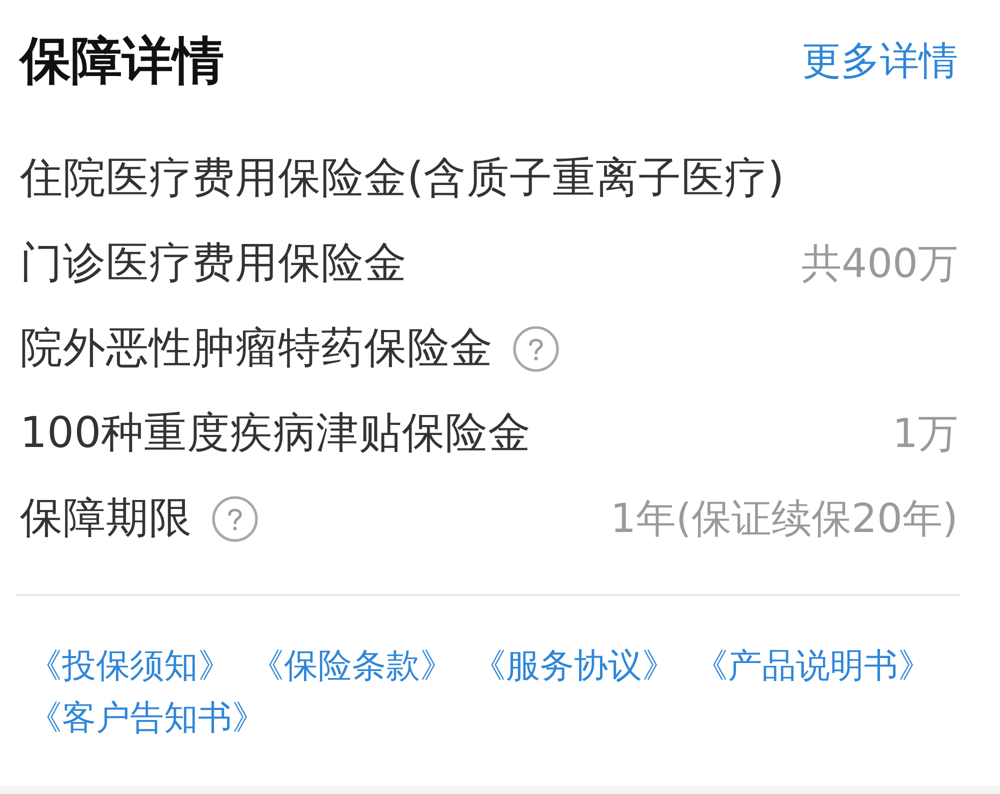 This screenshot has width=1000, height=794. Describe the element at coordinates (925, 434) in the screenshot. I see `coverage-amount: 1万` at that location.